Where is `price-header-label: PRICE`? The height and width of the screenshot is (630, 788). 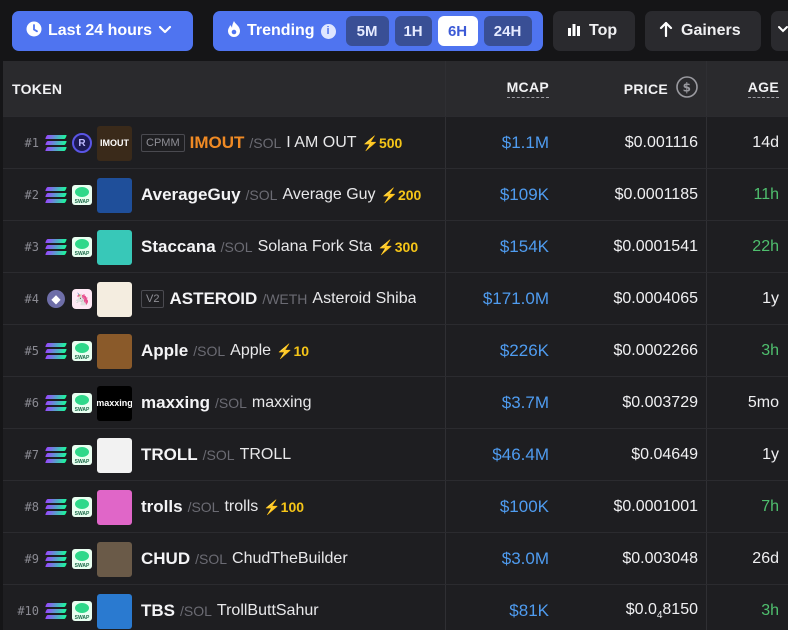 price-header-label: PRICE is located at coordinates (645, 88).